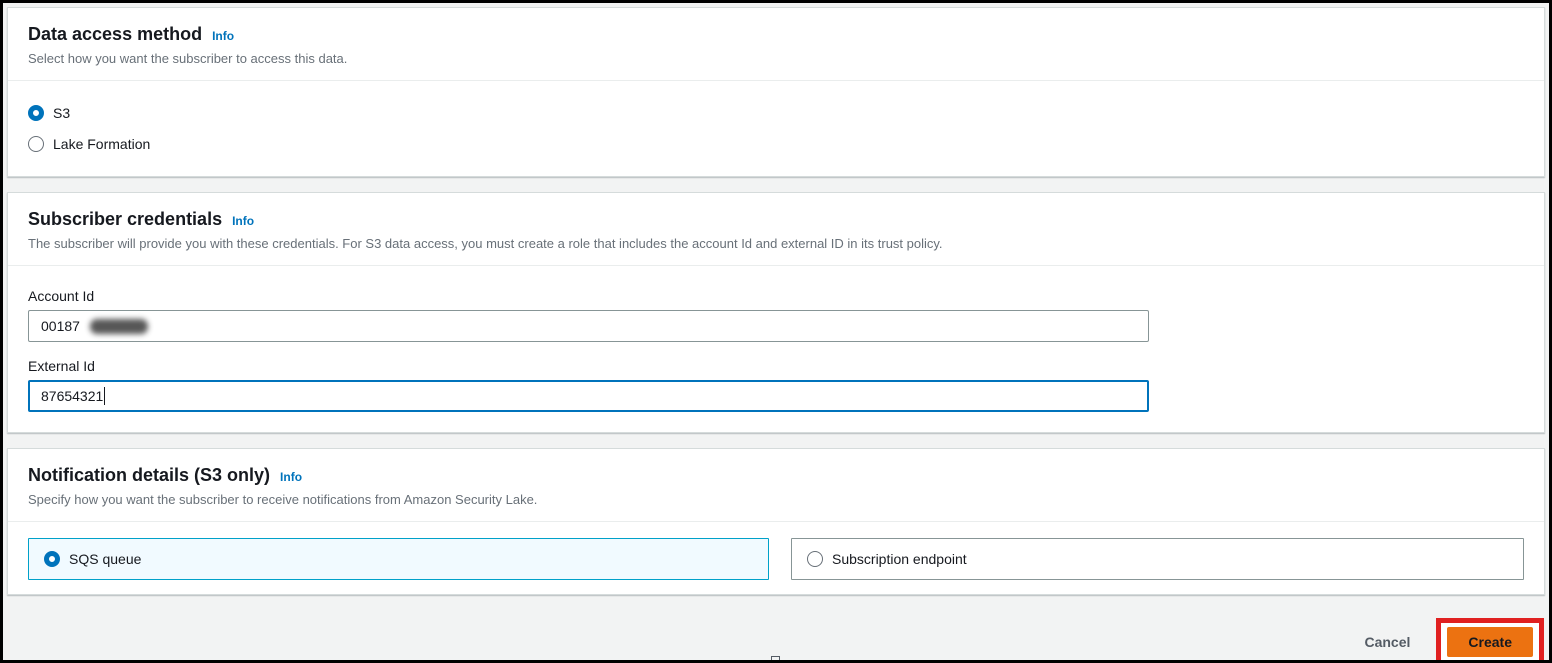 The width and height of the screenshot is (1552, 663). What do you see at coordinates (1490, 642) in the screenshot?
I see `create-button: Create` at bounding box center [1490, 642].